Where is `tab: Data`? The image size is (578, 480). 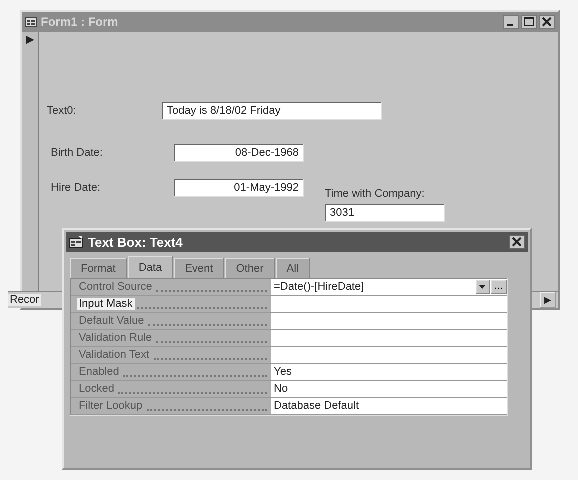 tab: Data is located at coordinates (151, 267).